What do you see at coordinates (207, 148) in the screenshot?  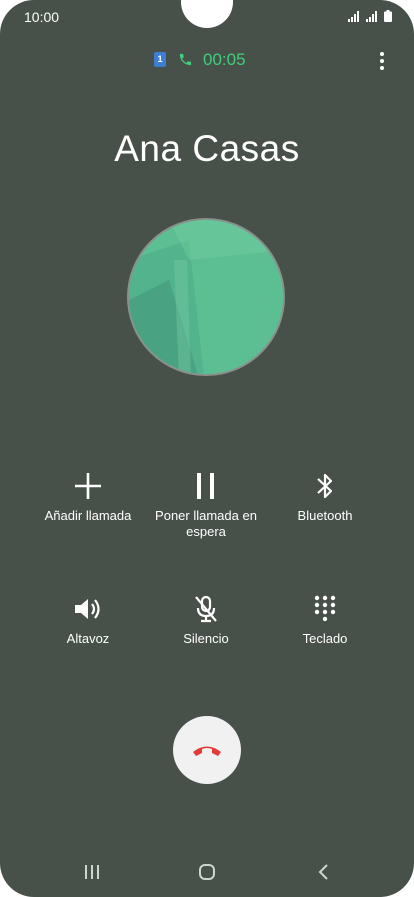 I see `contact-name: Ana Casas` at bounding box center [207, 148].